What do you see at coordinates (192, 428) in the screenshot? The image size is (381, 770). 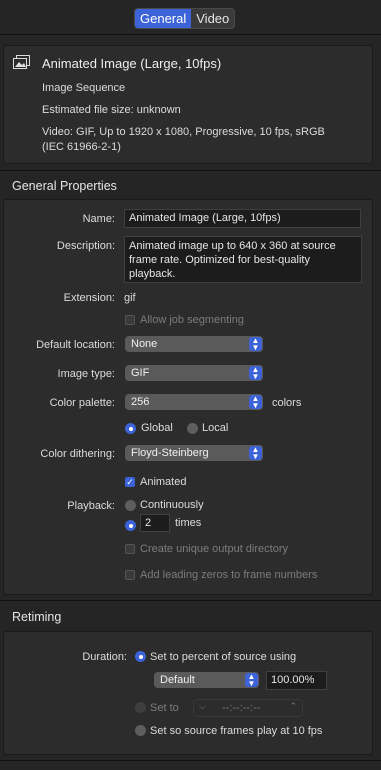 I see `local-radio` at bounding box center [192, 428].